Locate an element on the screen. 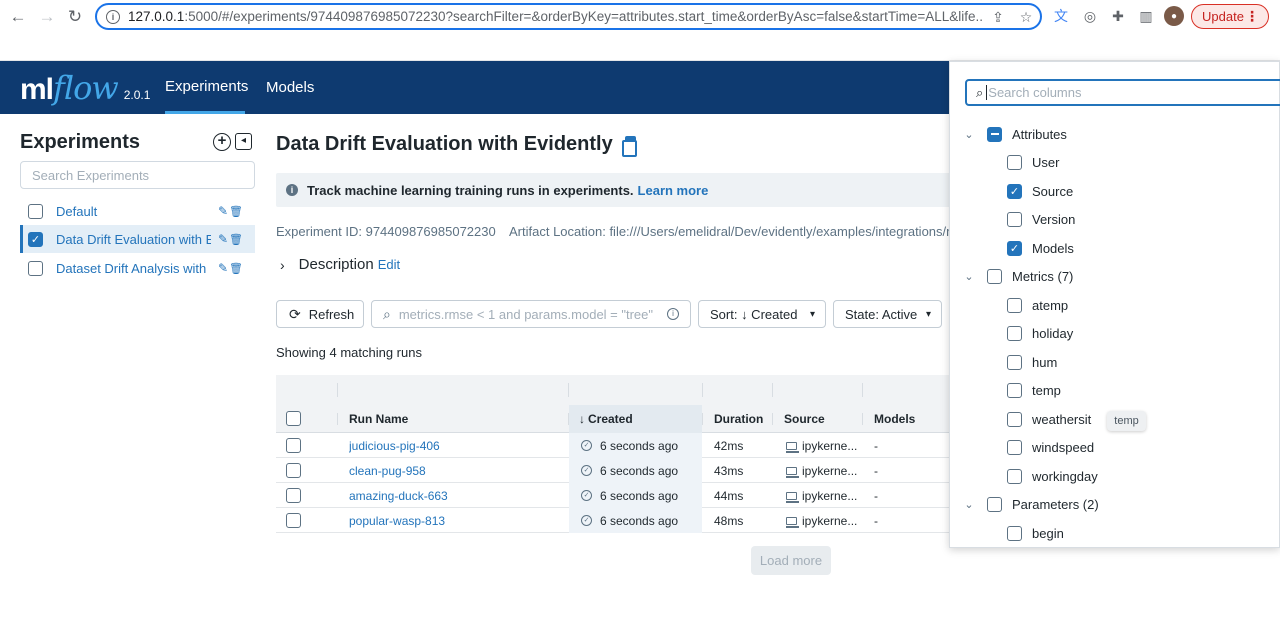  tab-models: Models is located at coordinates (290, 87).